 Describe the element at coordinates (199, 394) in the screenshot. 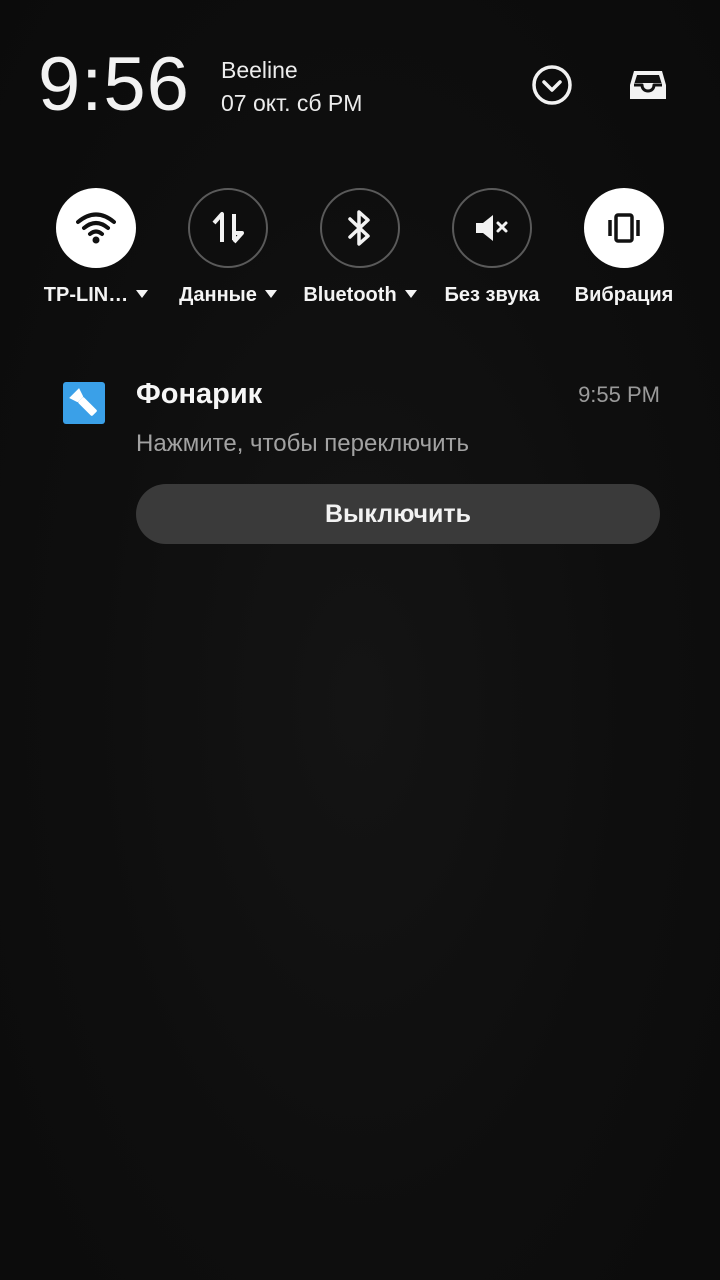

I see `notification-title: Фонарик` at that location.